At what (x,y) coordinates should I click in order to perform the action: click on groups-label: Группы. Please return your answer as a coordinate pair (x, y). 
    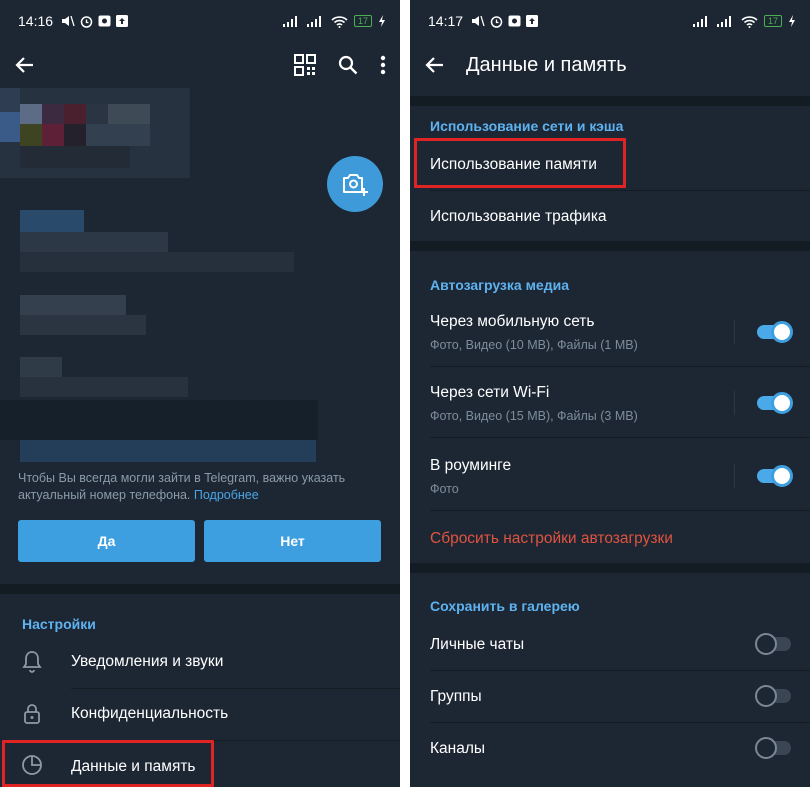
    Looking at the image, I should click on (456, 696).